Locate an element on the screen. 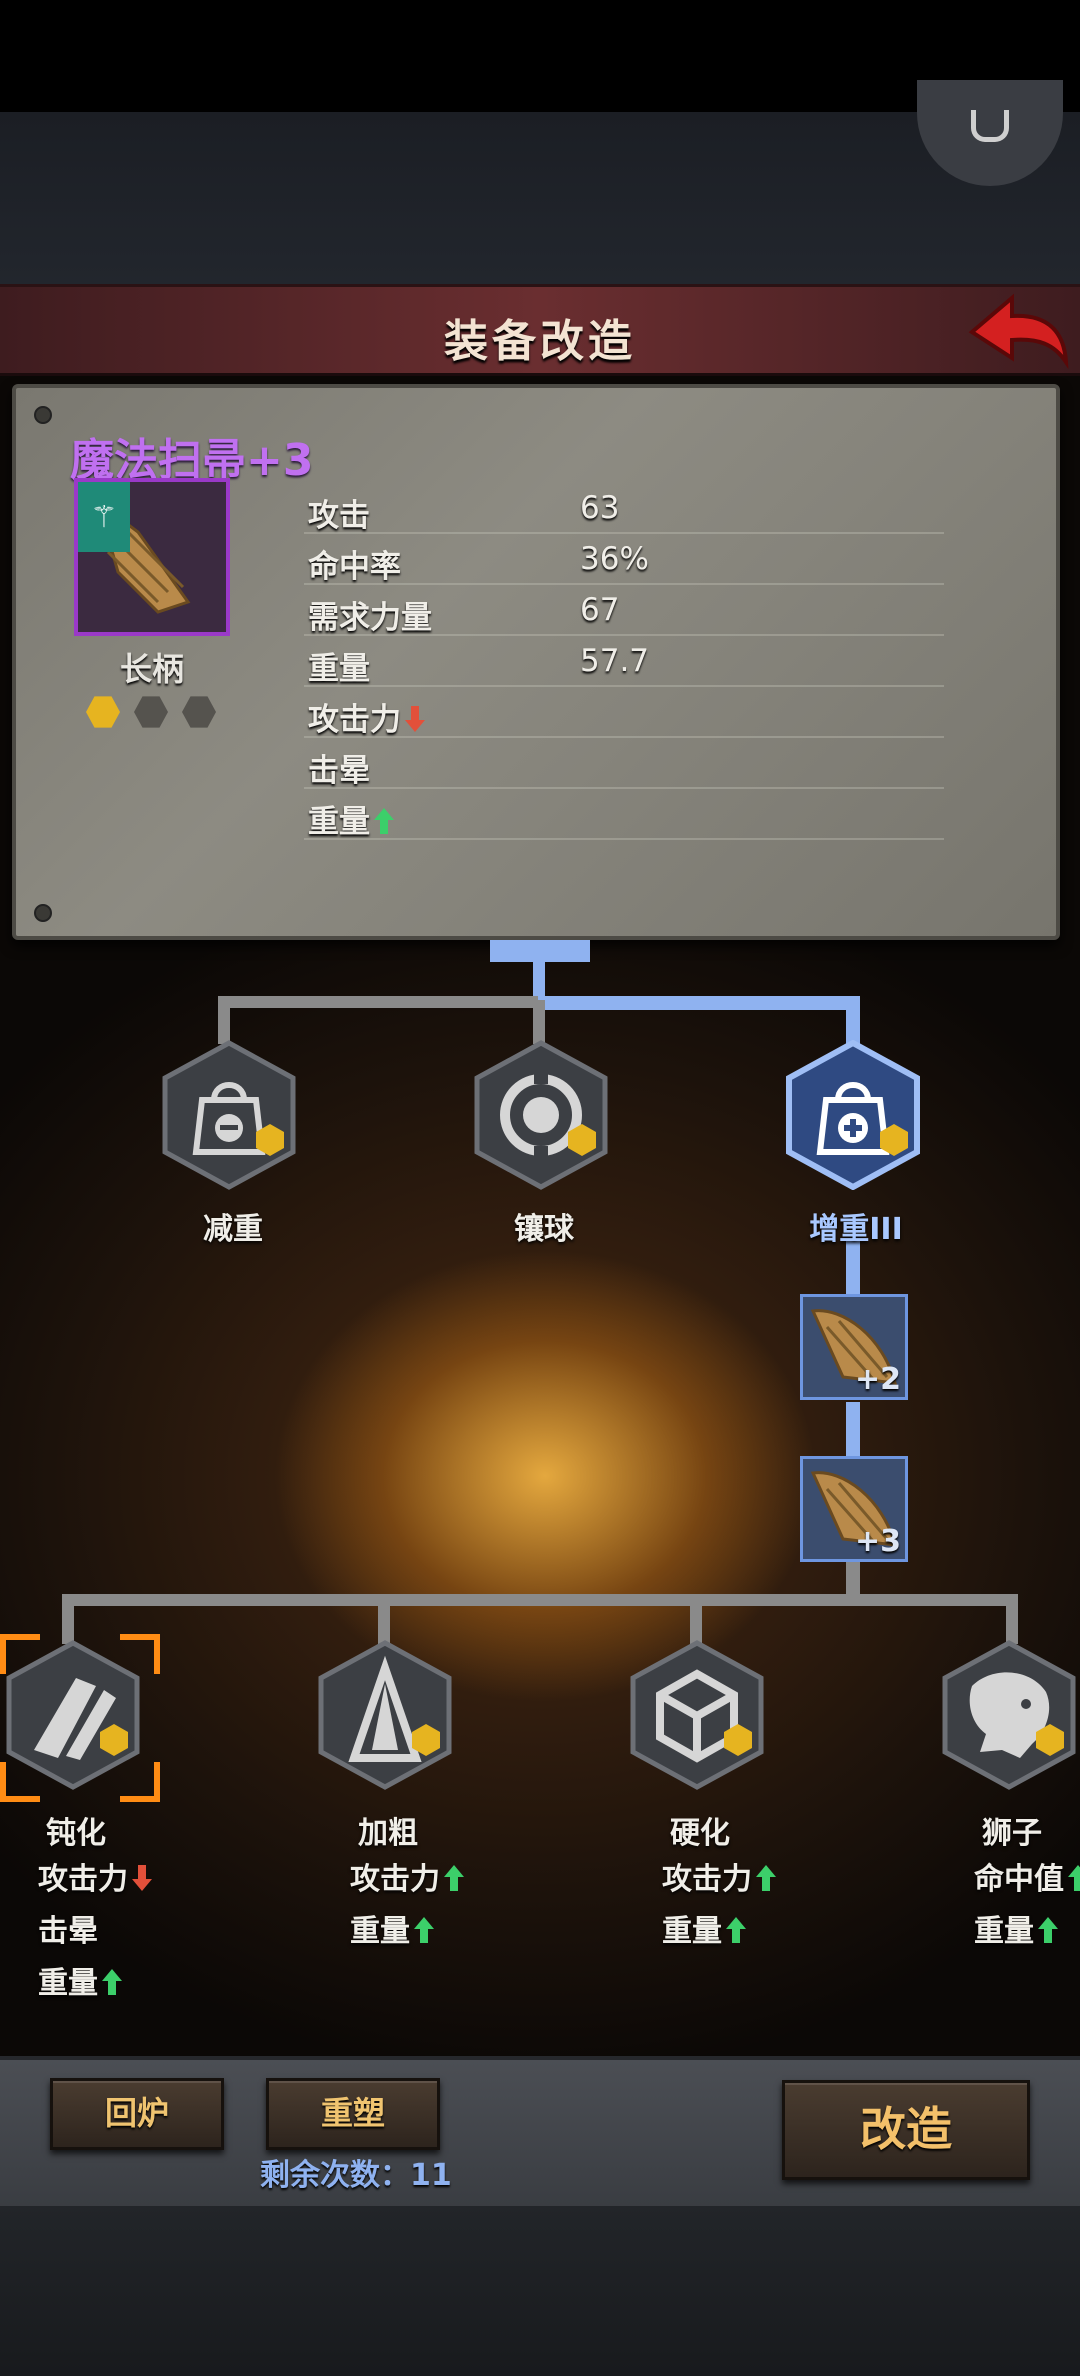  stat-value: 67 is located at coordinates (600, 610).